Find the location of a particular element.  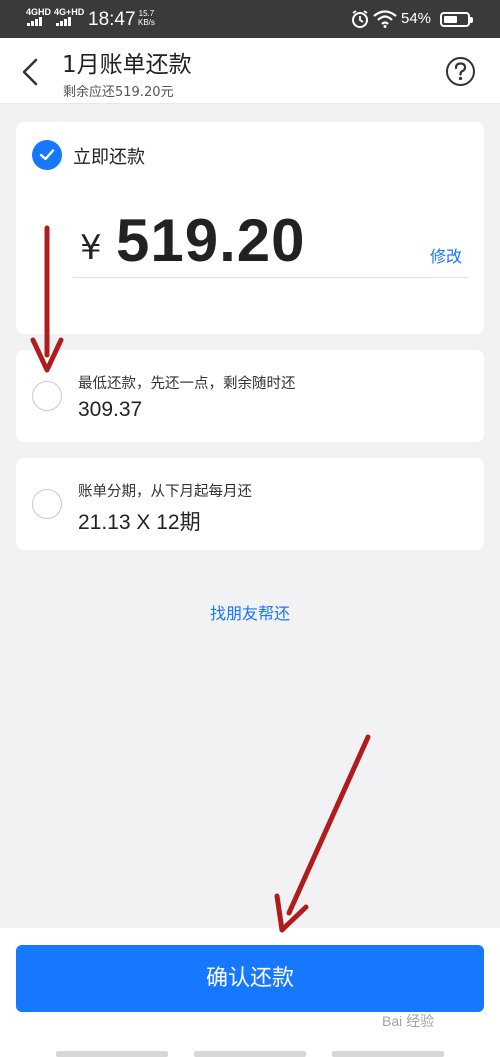

immediate-repay-label: 立即还款 is located at coordinates (109, 157).